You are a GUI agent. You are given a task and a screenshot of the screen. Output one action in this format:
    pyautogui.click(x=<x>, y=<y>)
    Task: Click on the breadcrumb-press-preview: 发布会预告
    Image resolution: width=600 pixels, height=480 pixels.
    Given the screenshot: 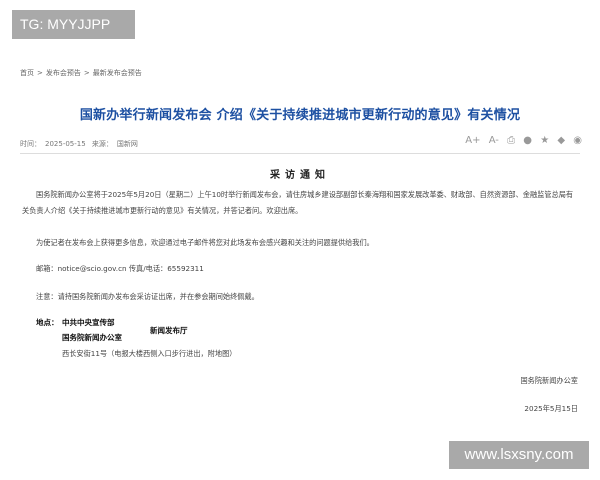 What is the action you would take?
    pyautogui.click(x=63, y=73)
    